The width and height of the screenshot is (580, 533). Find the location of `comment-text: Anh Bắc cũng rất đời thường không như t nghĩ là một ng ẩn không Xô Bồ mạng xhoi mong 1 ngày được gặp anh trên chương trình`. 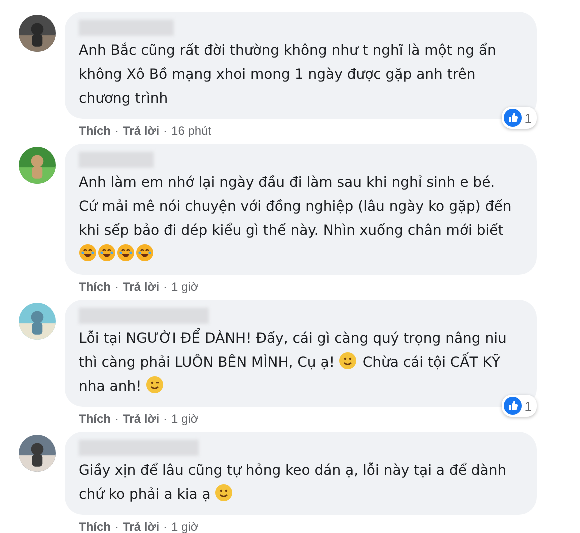

comment-text: Anh Bắc cũng rất đời thường không như t nghĩ là một ng ẩn không Xô Bồ mạng xhoi mong 1 ngày được gặp anh trên chương trình is located at coordinates (288, 75).